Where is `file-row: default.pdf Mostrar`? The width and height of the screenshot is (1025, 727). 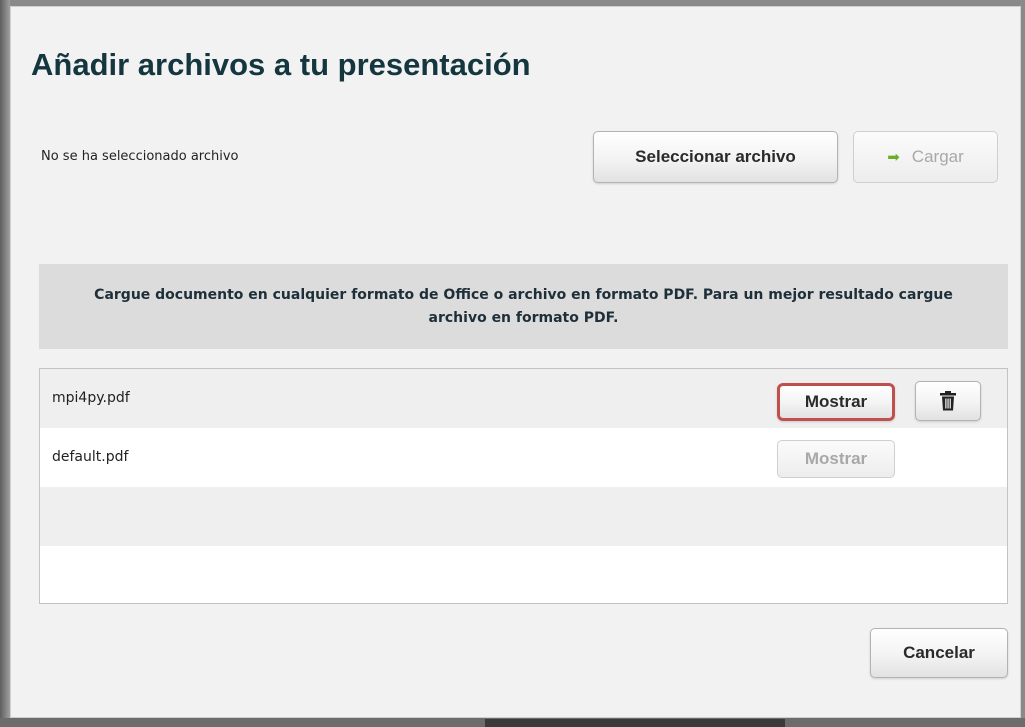
file-row: default.pdf Mostrar is located at coordinates (523, 457).